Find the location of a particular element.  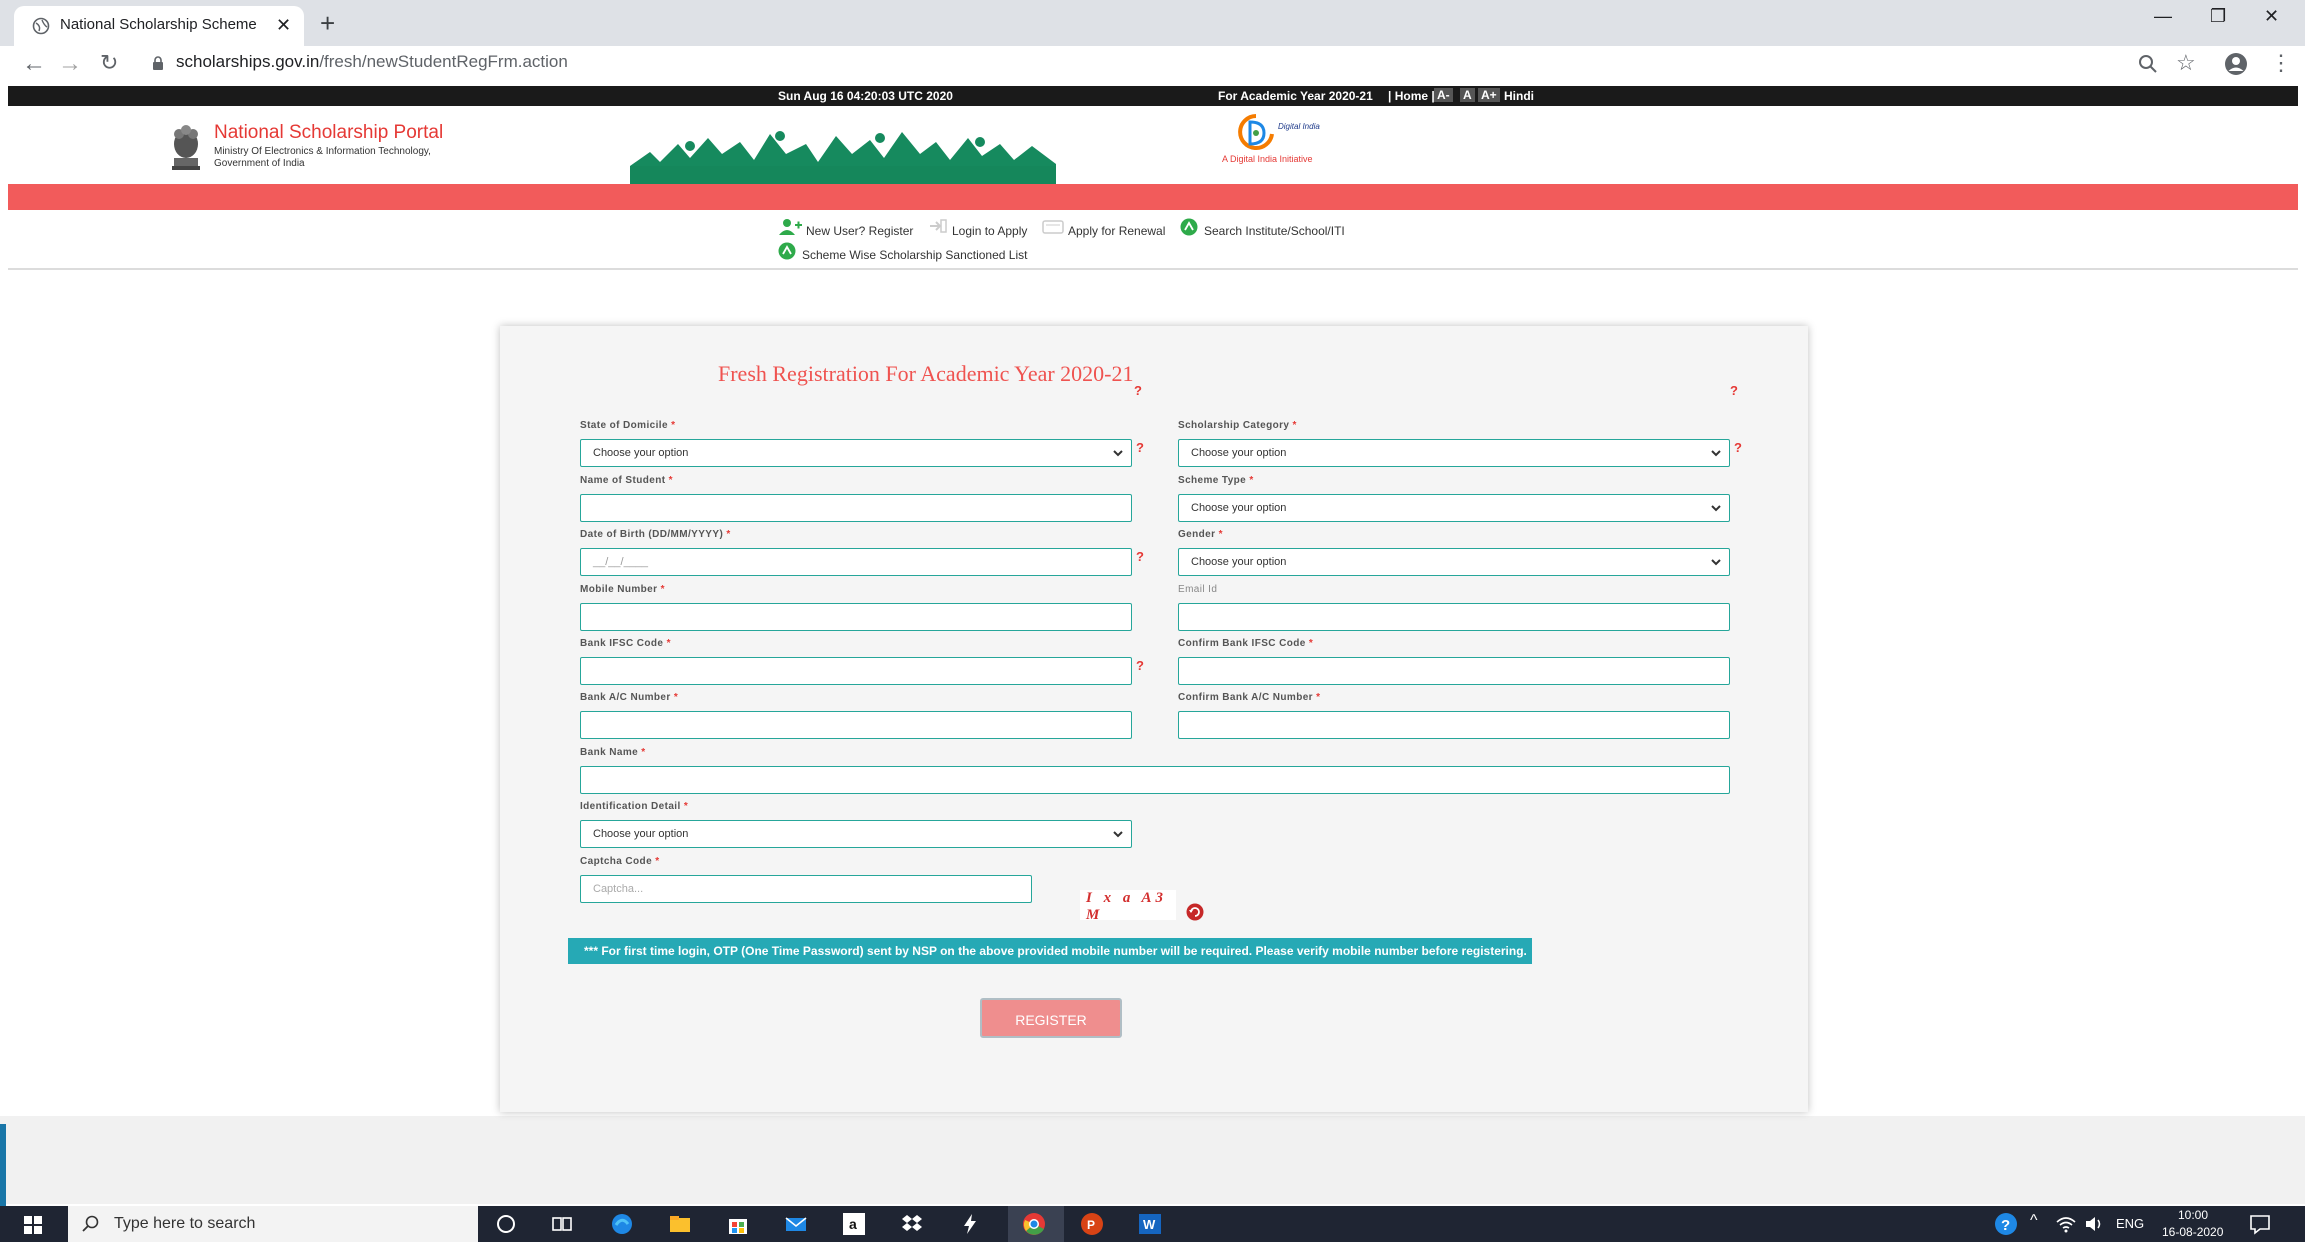

account-number-input is located at coordinates (856, 725).